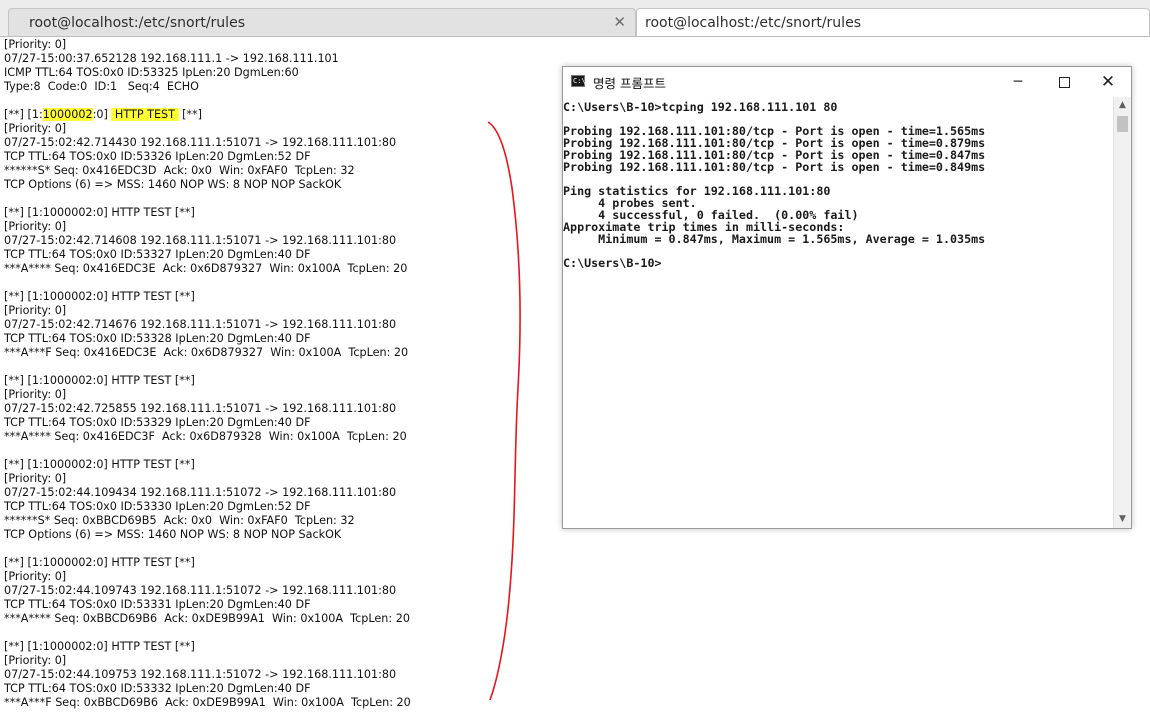  I want to click on scroll-down-icon: ▼, so click(1122, 519).